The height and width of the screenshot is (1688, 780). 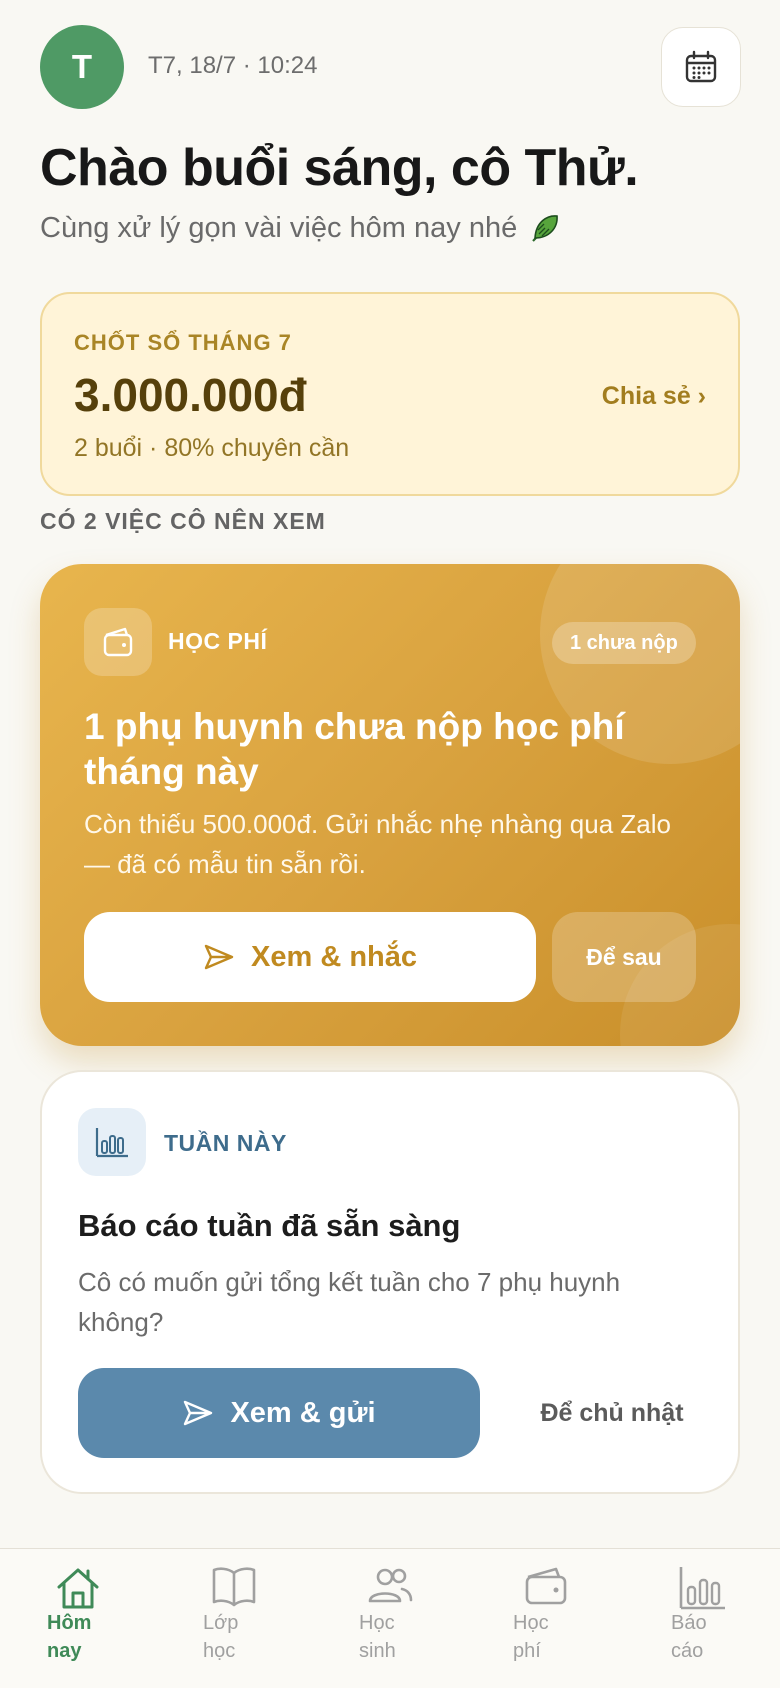 What do you see at coordinates (190, 395) in the screenshot?
I see `summary-amount: 3.000.000đ` at bounding box center [190, 395].